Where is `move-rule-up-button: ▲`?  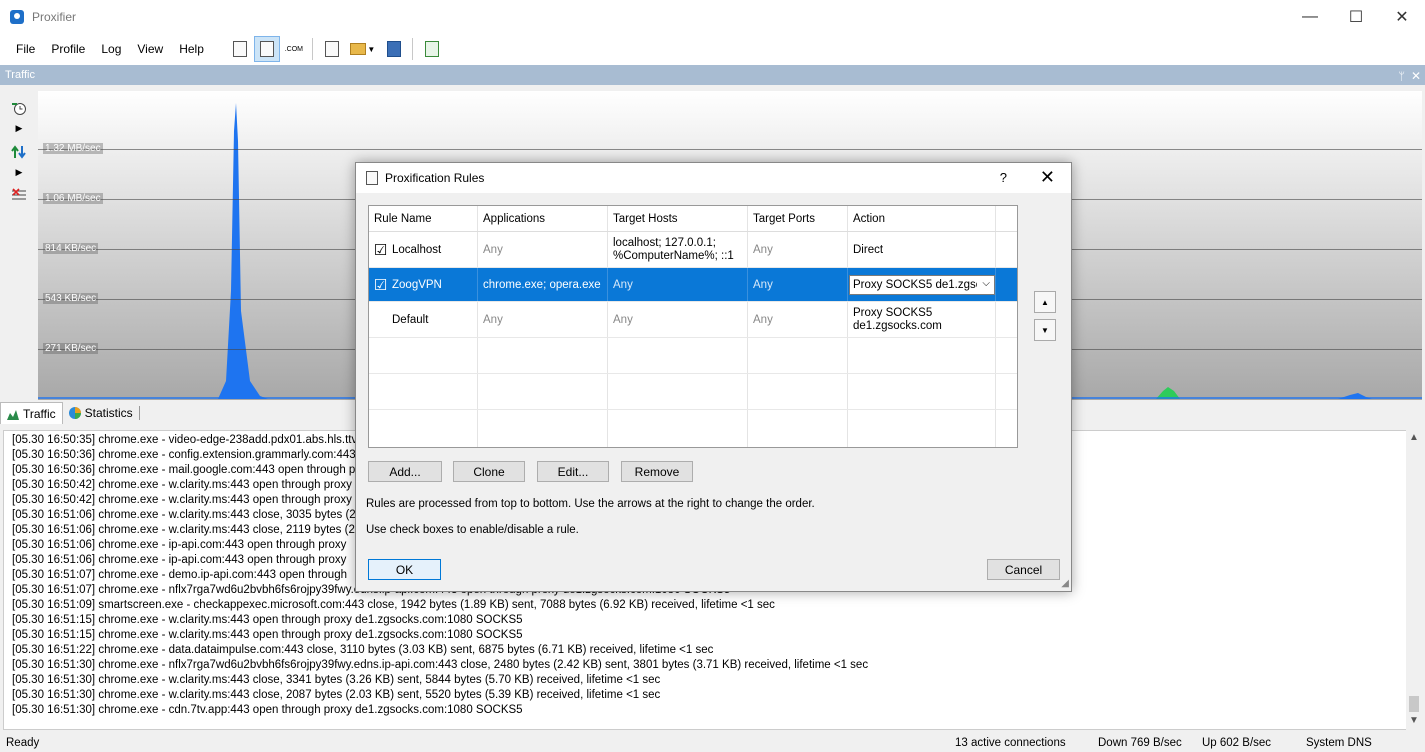
move-rule-up-button: ▲ is located at coordinates (1045, 302).